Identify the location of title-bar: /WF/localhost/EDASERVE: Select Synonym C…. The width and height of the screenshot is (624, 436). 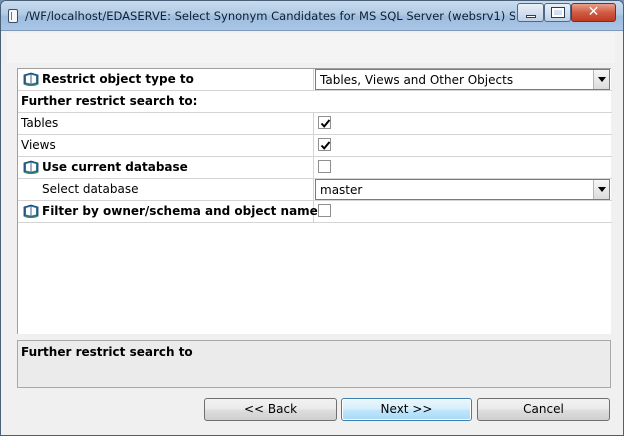
(312, 16).